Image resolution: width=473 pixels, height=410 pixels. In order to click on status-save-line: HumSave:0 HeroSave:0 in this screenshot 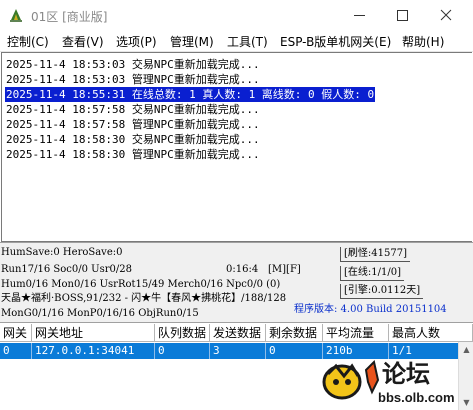, I will do `click(62, 252)`.